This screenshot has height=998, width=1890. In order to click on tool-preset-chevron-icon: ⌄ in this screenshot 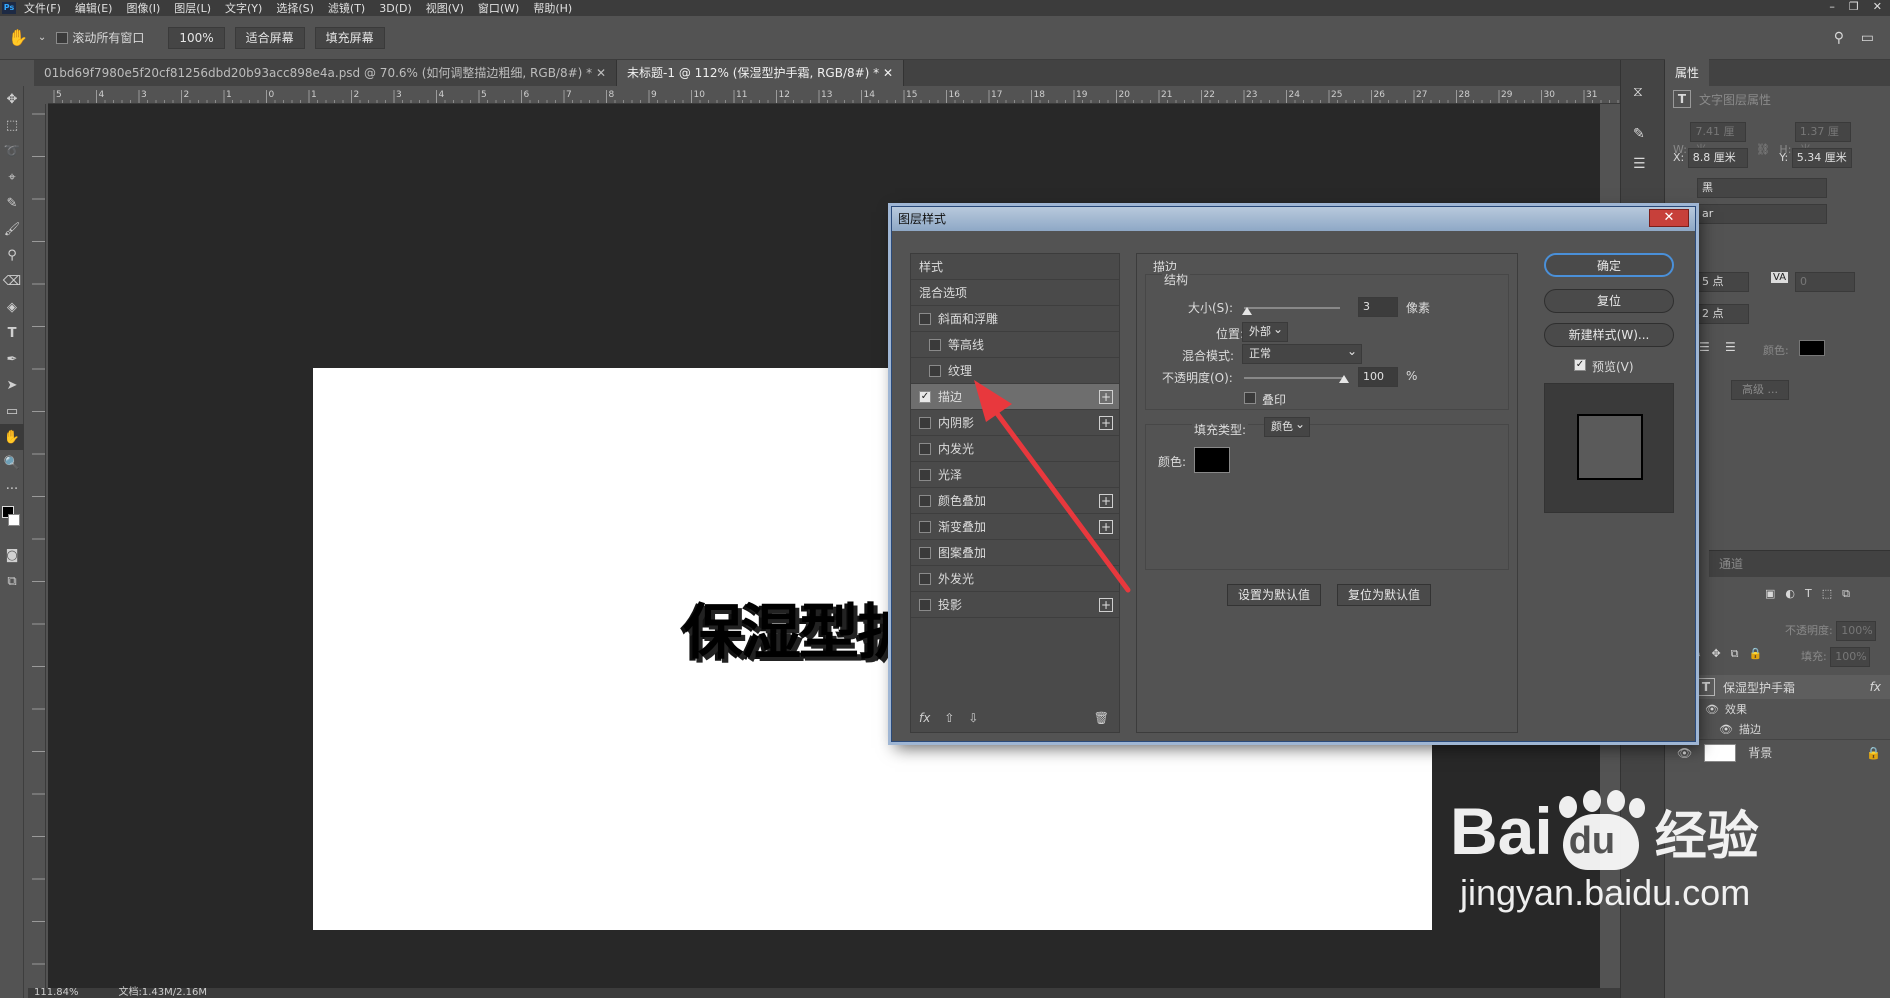, I will do `click(42, 37)`.